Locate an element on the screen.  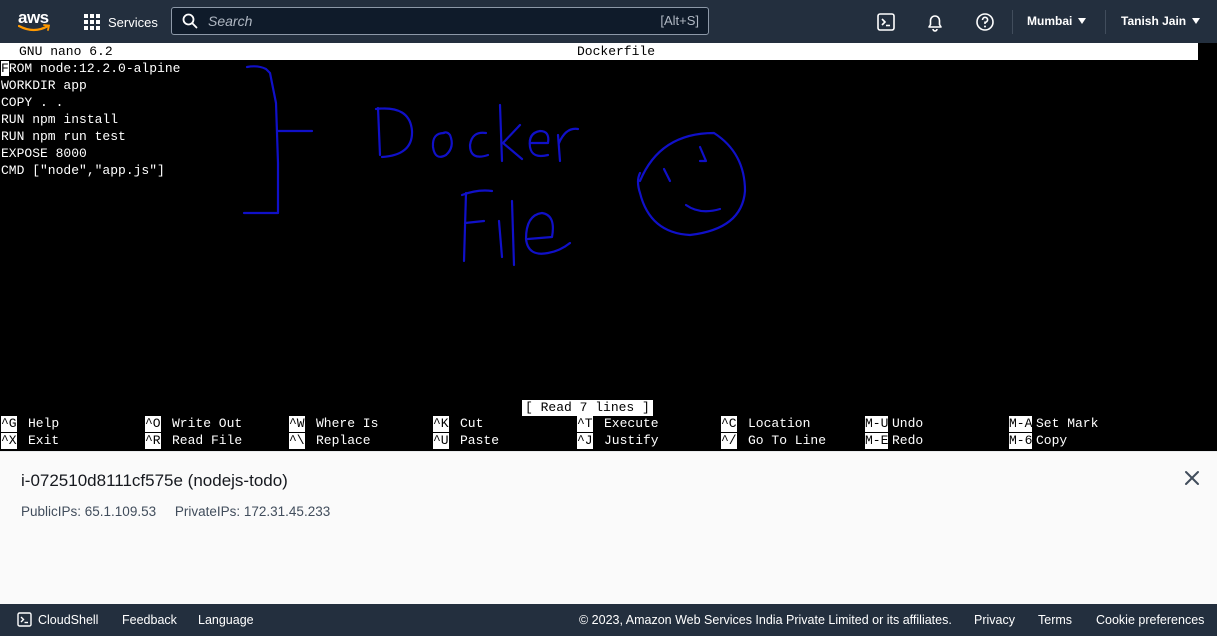
cloudshell-label: CloudShell is located at coordinates (68, 619).